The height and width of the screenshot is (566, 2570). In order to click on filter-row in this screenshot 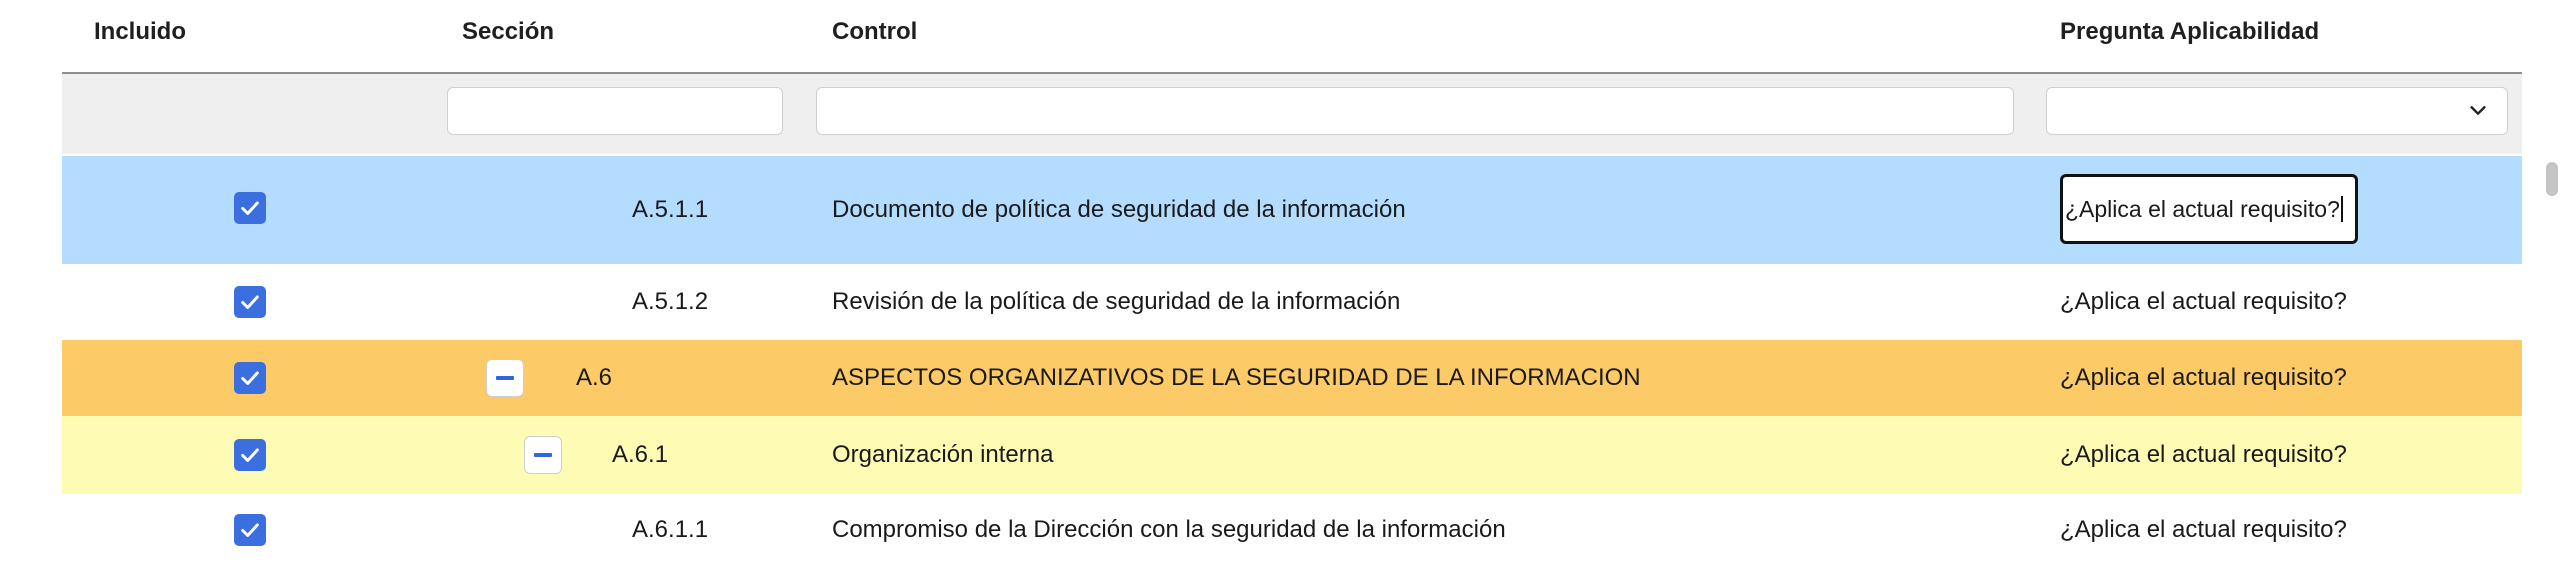, I will do `click(1292, 114)`.